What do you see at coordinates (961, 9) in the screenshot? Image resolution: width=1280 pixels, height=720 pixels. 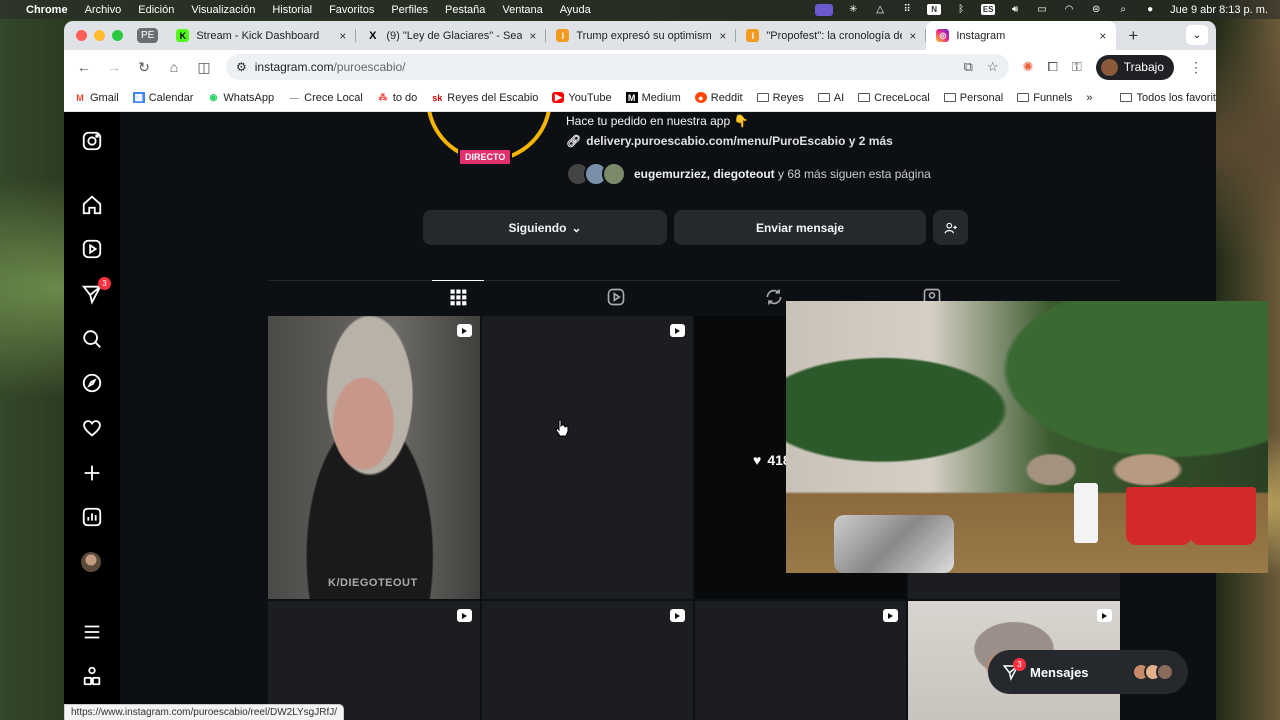 I see `bluetooth-icon: ᛒ` at bounding box center [961, 9].